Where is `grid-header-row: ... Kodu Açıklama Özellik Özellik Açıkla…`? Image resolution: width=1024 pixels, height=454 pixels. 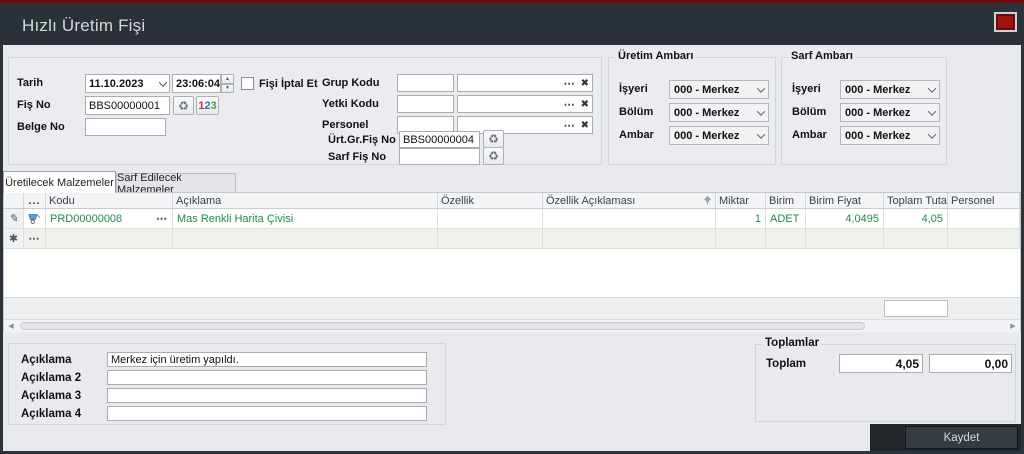
grid-header-row: ... Kodu Açıklama Özellik Özellik Açıkla… is located at coordinates (512, 201).